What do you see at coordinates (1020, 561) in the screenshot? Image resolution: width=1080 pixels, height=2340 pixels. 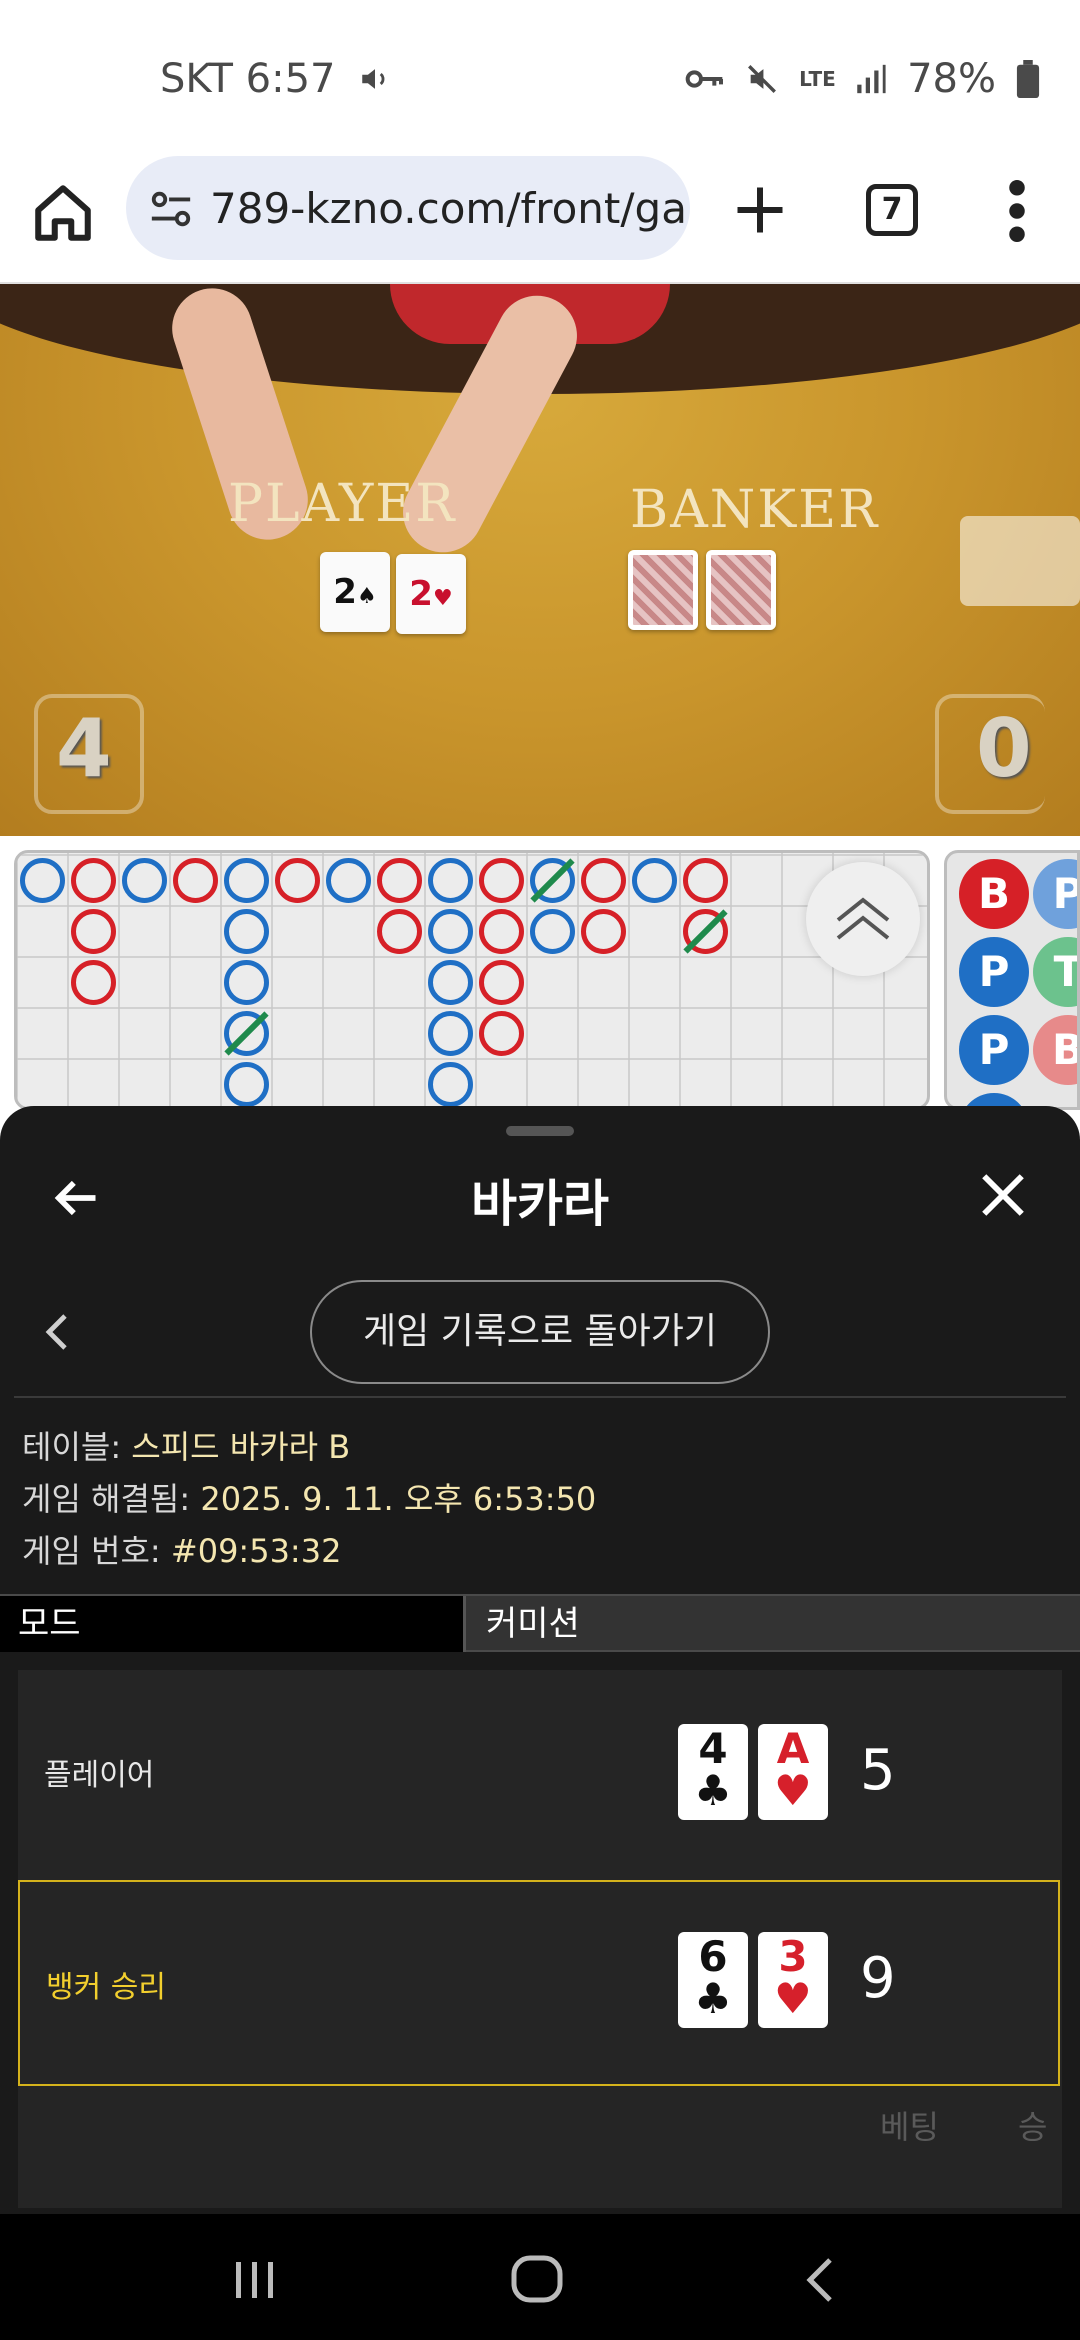 I see `card-shoe` at bounding box center [1020, 561].